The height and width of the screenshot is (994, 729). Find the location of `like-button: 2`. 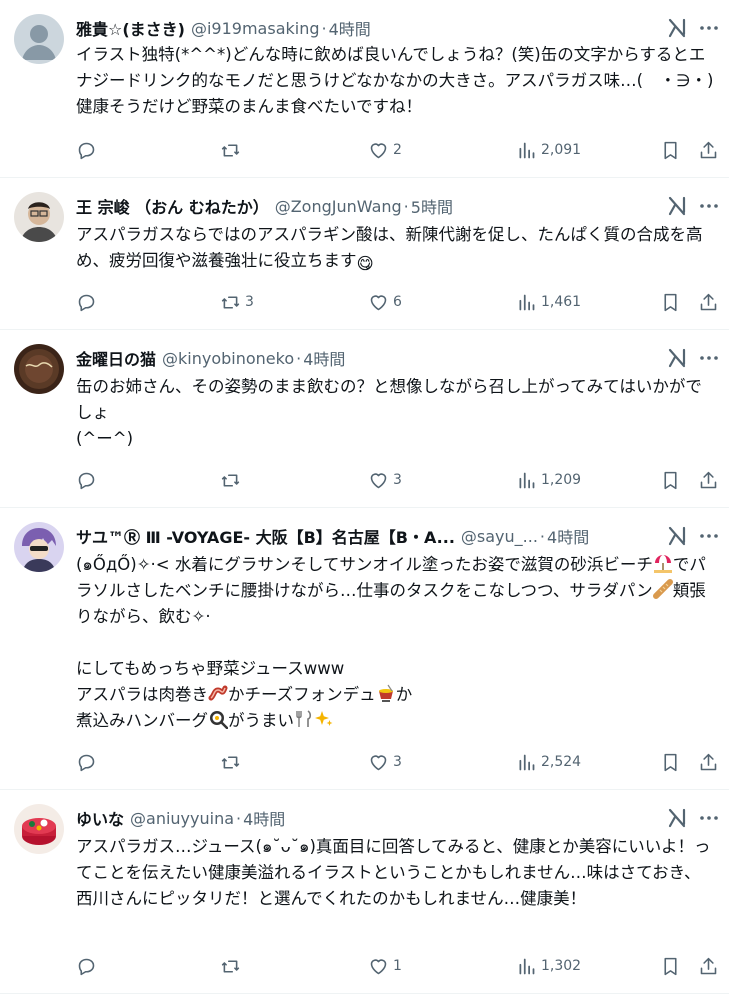

like-button: 2 is located at coordinates (385, 150).